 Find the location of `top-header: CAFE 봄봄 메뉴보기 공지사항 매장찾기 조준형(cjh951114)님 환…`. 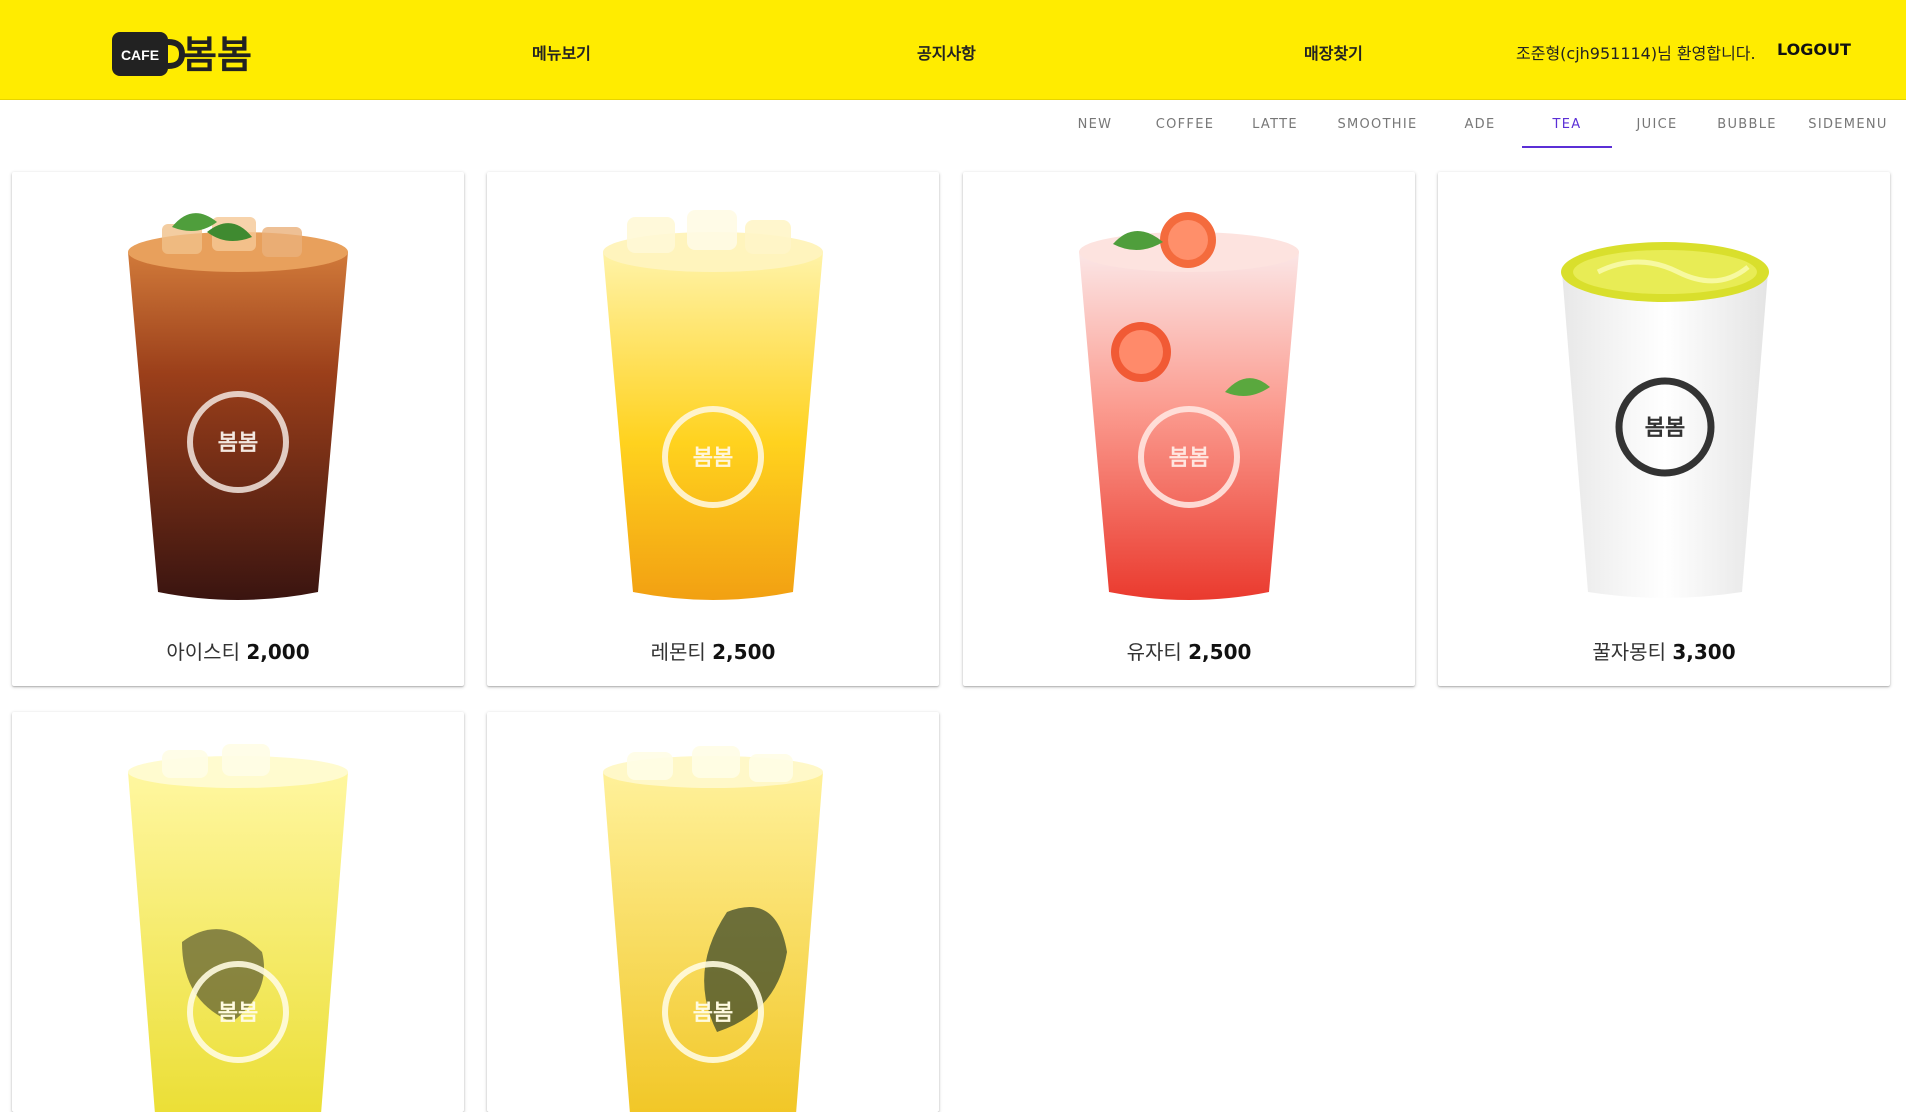

top-header: CAFE 봄봄 메뉴보기 공지사항 매장찾기 조준형(cjh951114)님 환… is located at coordinates (953, 50).